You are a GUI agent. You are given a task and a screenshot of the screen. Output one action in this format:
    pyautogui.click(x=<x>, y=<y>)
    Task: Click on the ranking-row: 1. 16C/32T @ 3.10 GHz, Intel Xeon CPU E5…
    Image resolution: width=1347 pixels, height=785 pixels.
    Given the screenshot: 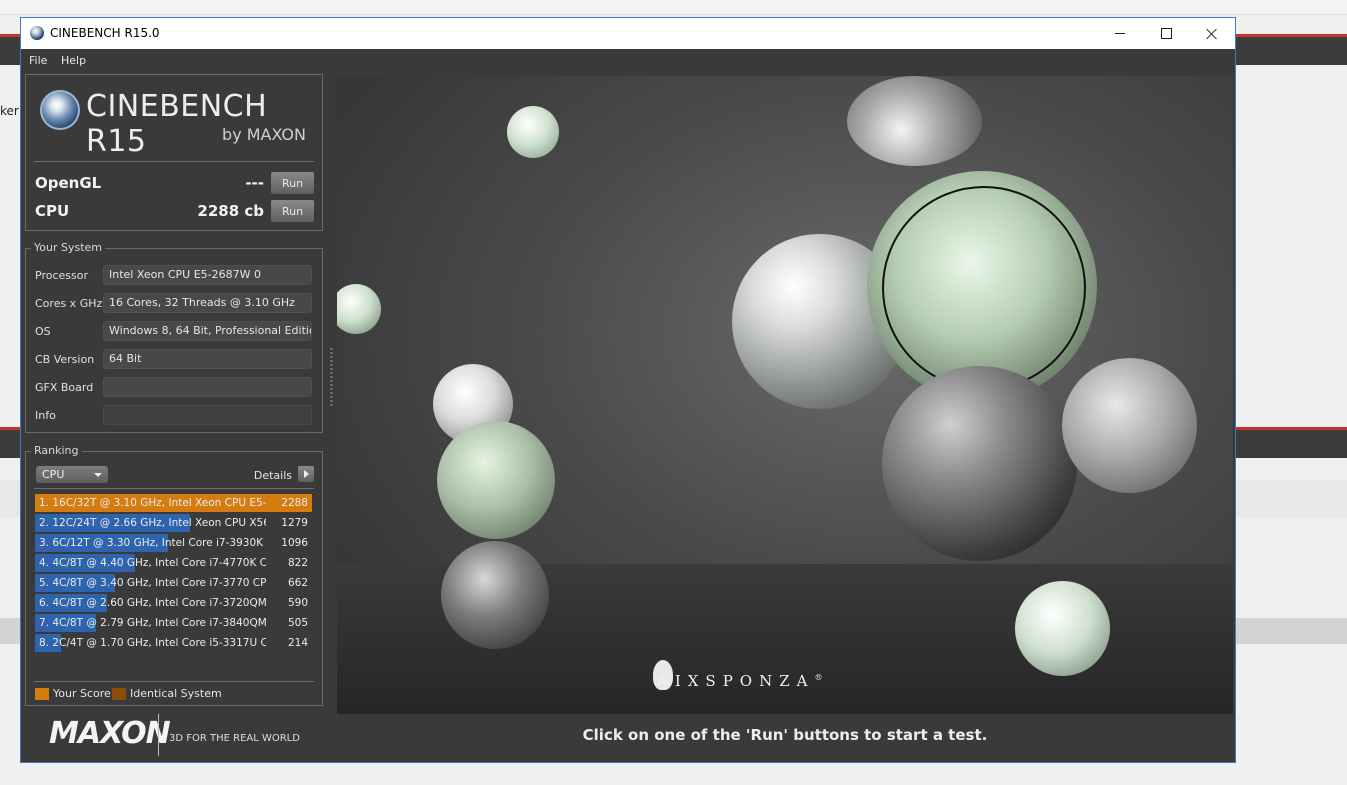 What is the action you would take?
    pyautogui.click(x=173, y=503)
    